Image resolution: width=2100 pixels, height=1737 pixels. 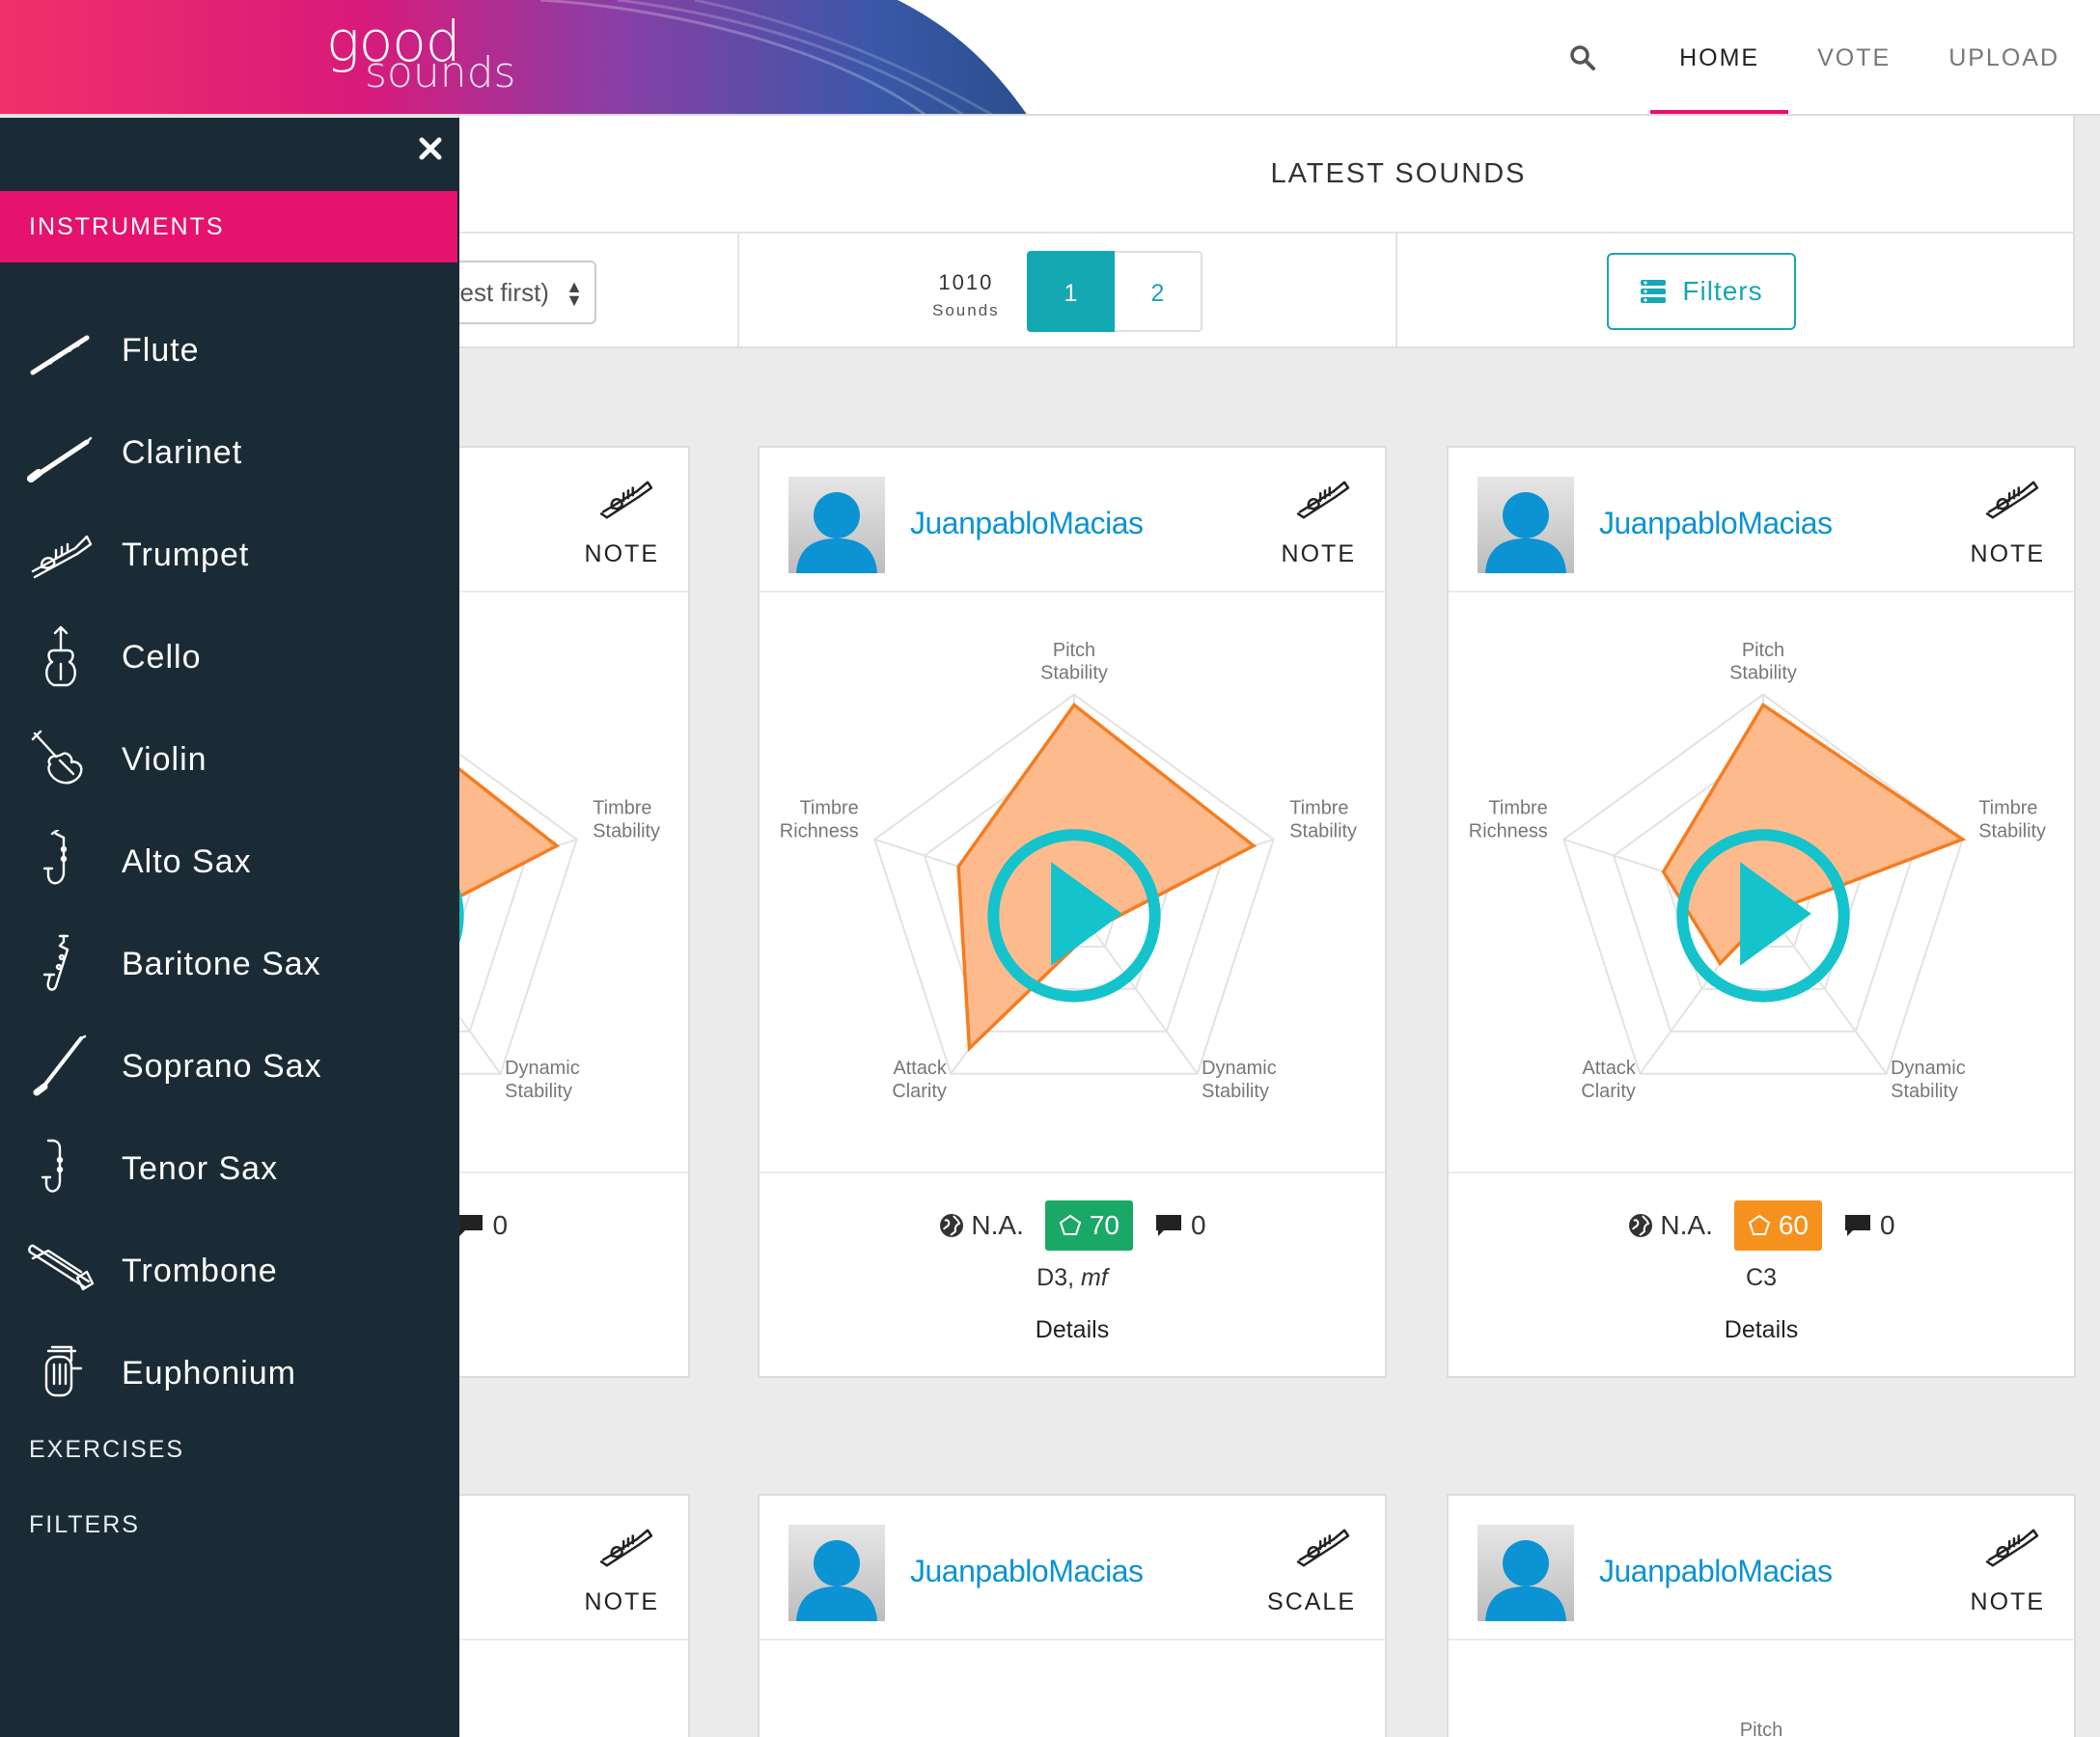 I want to click on app-logo: good sounds, so click(x=420, y=54).